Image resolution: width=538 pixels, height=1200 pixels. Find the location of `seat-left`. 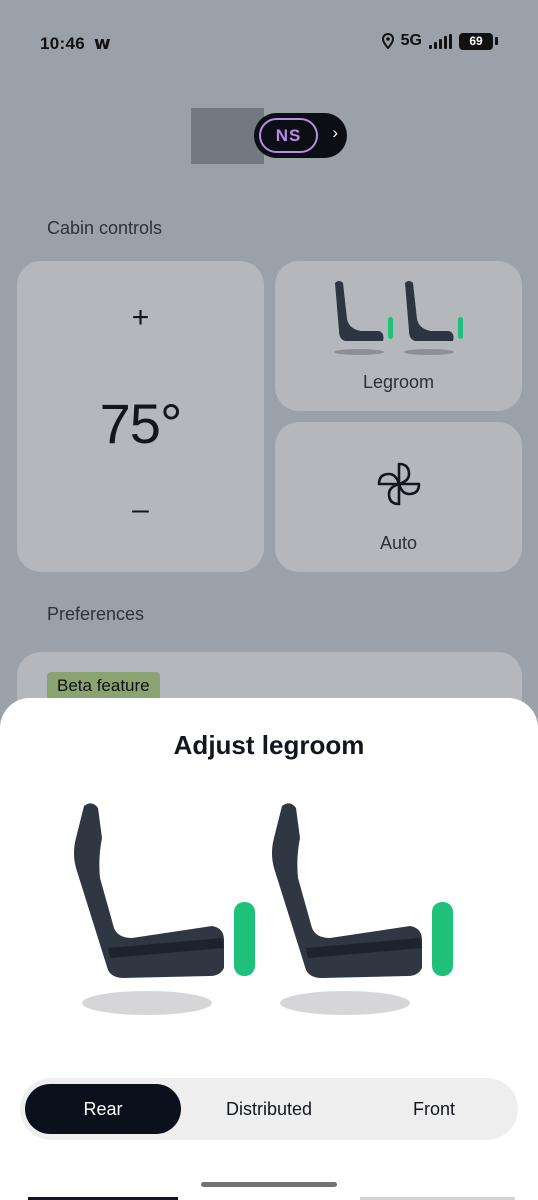

seat-left is located at coordinates (162, 913).